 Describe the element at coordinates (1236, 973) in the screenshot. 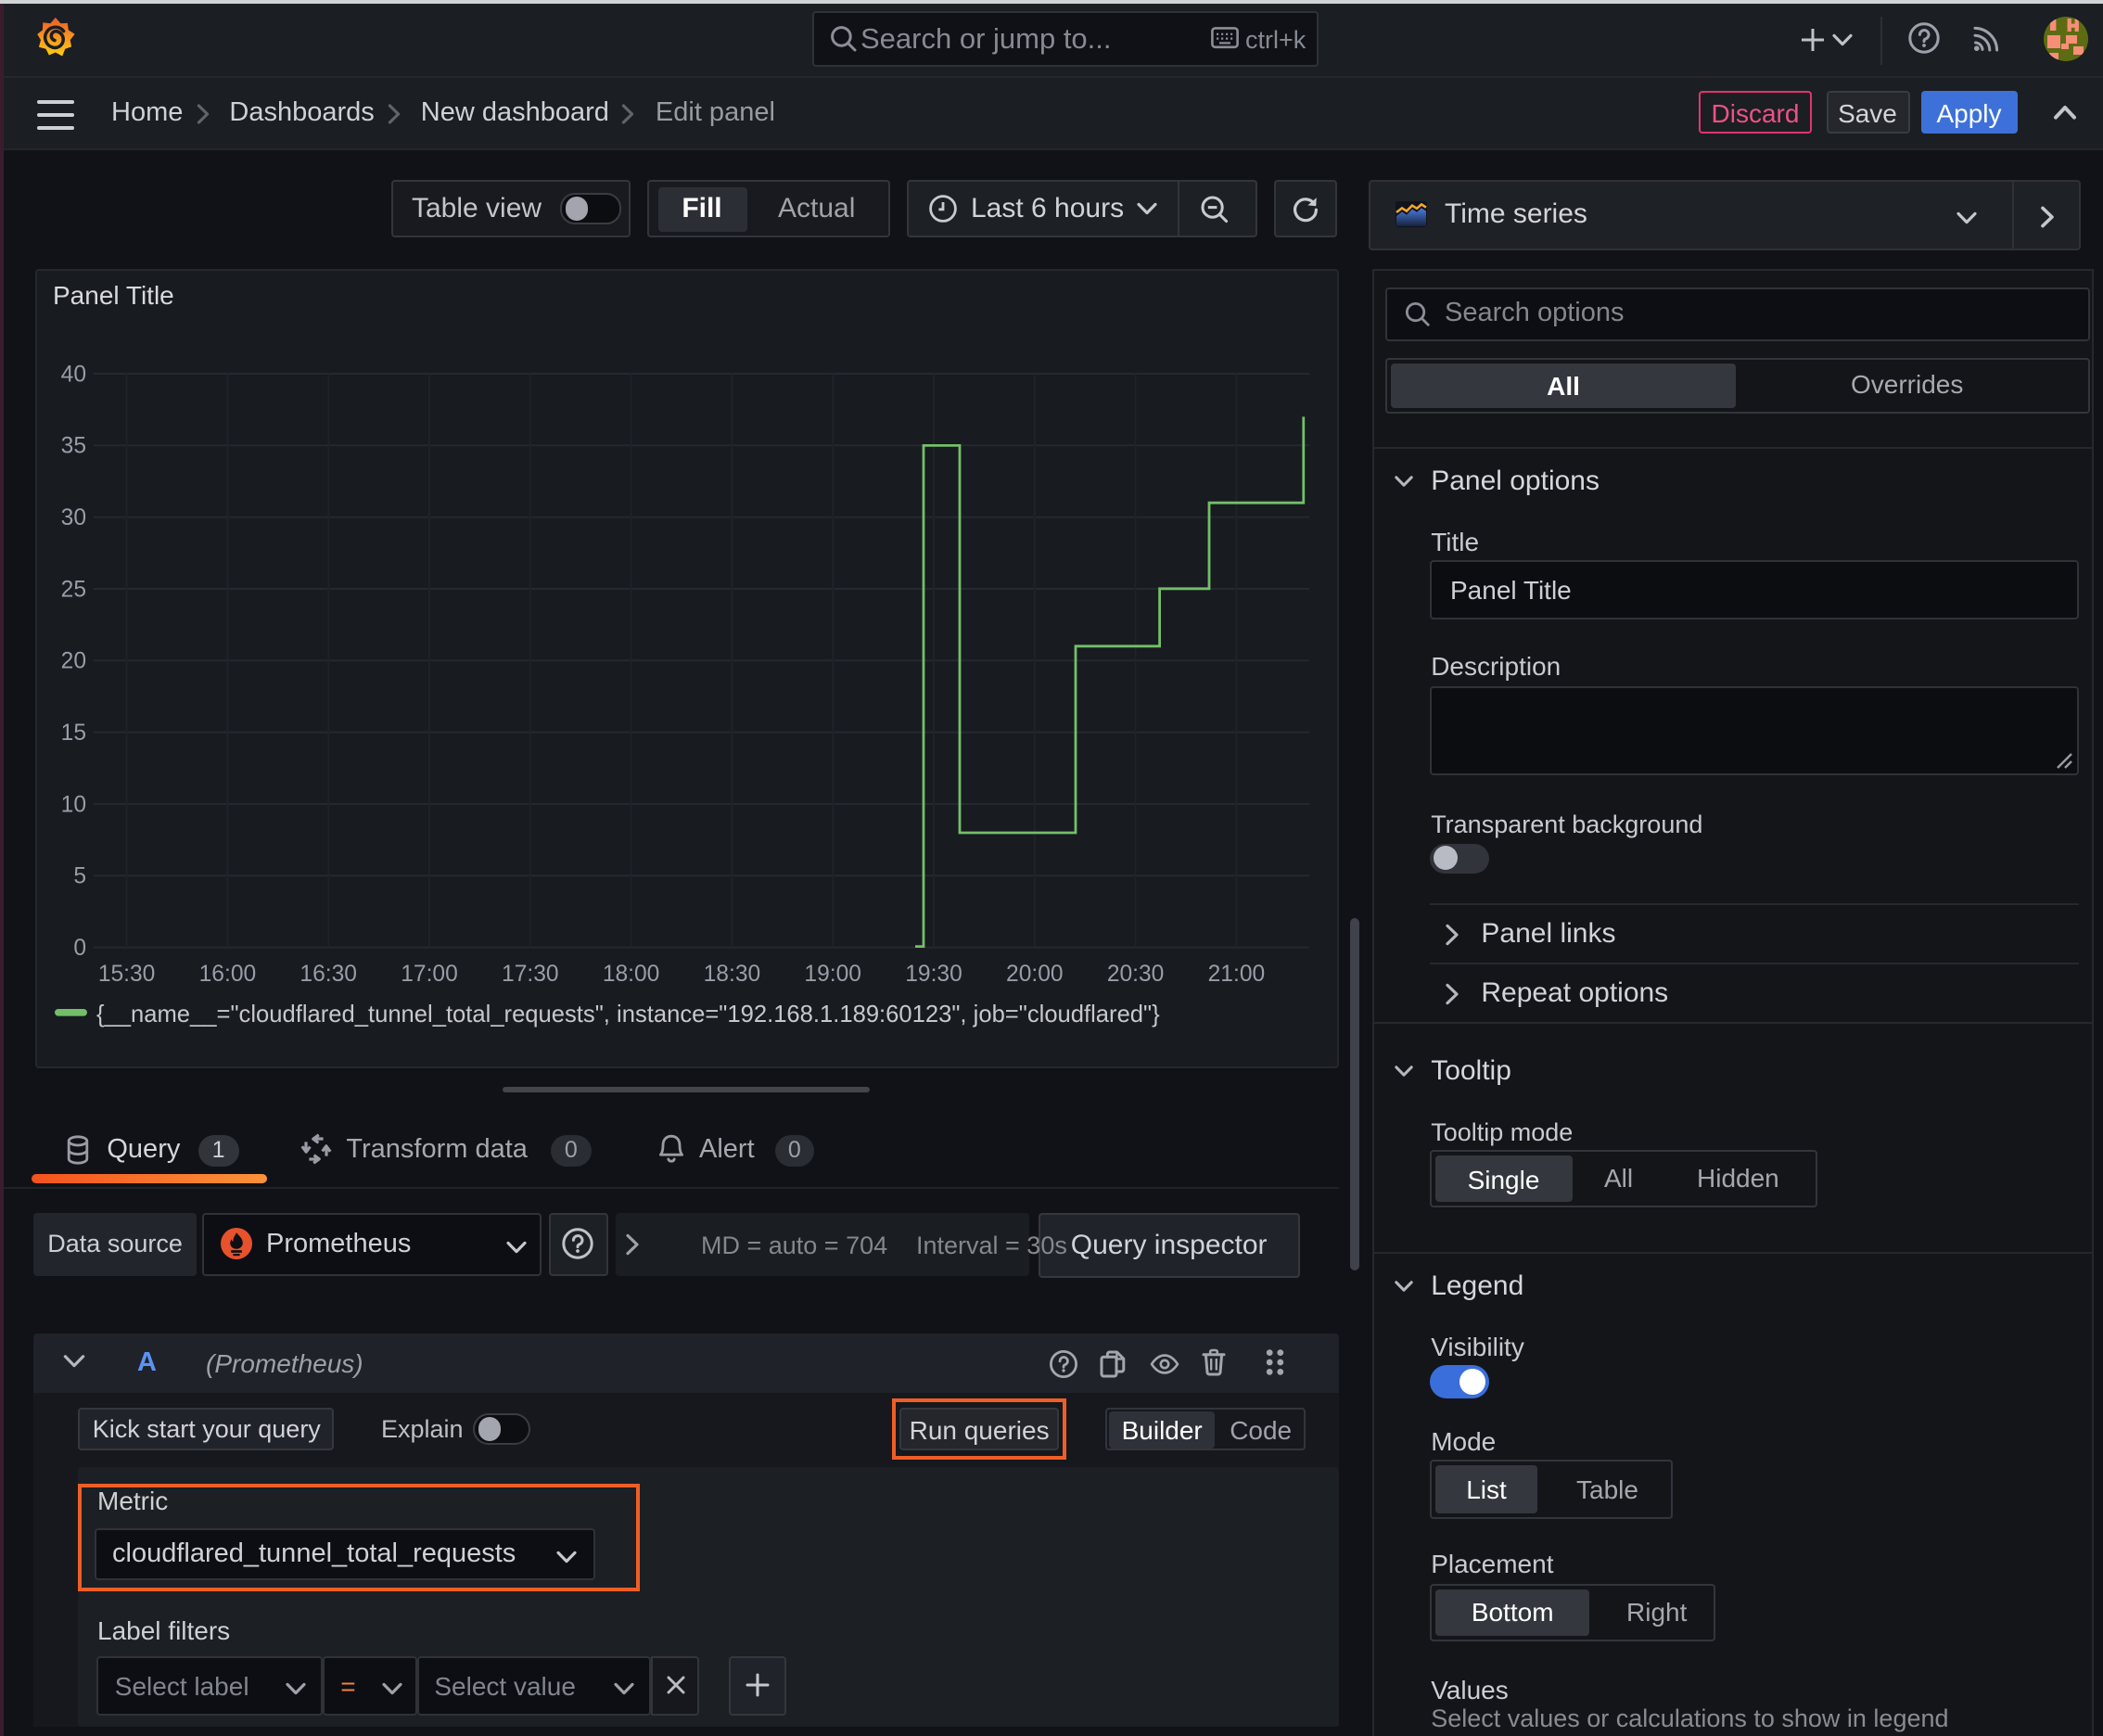

I see `svg-text: 21:00` at that location.